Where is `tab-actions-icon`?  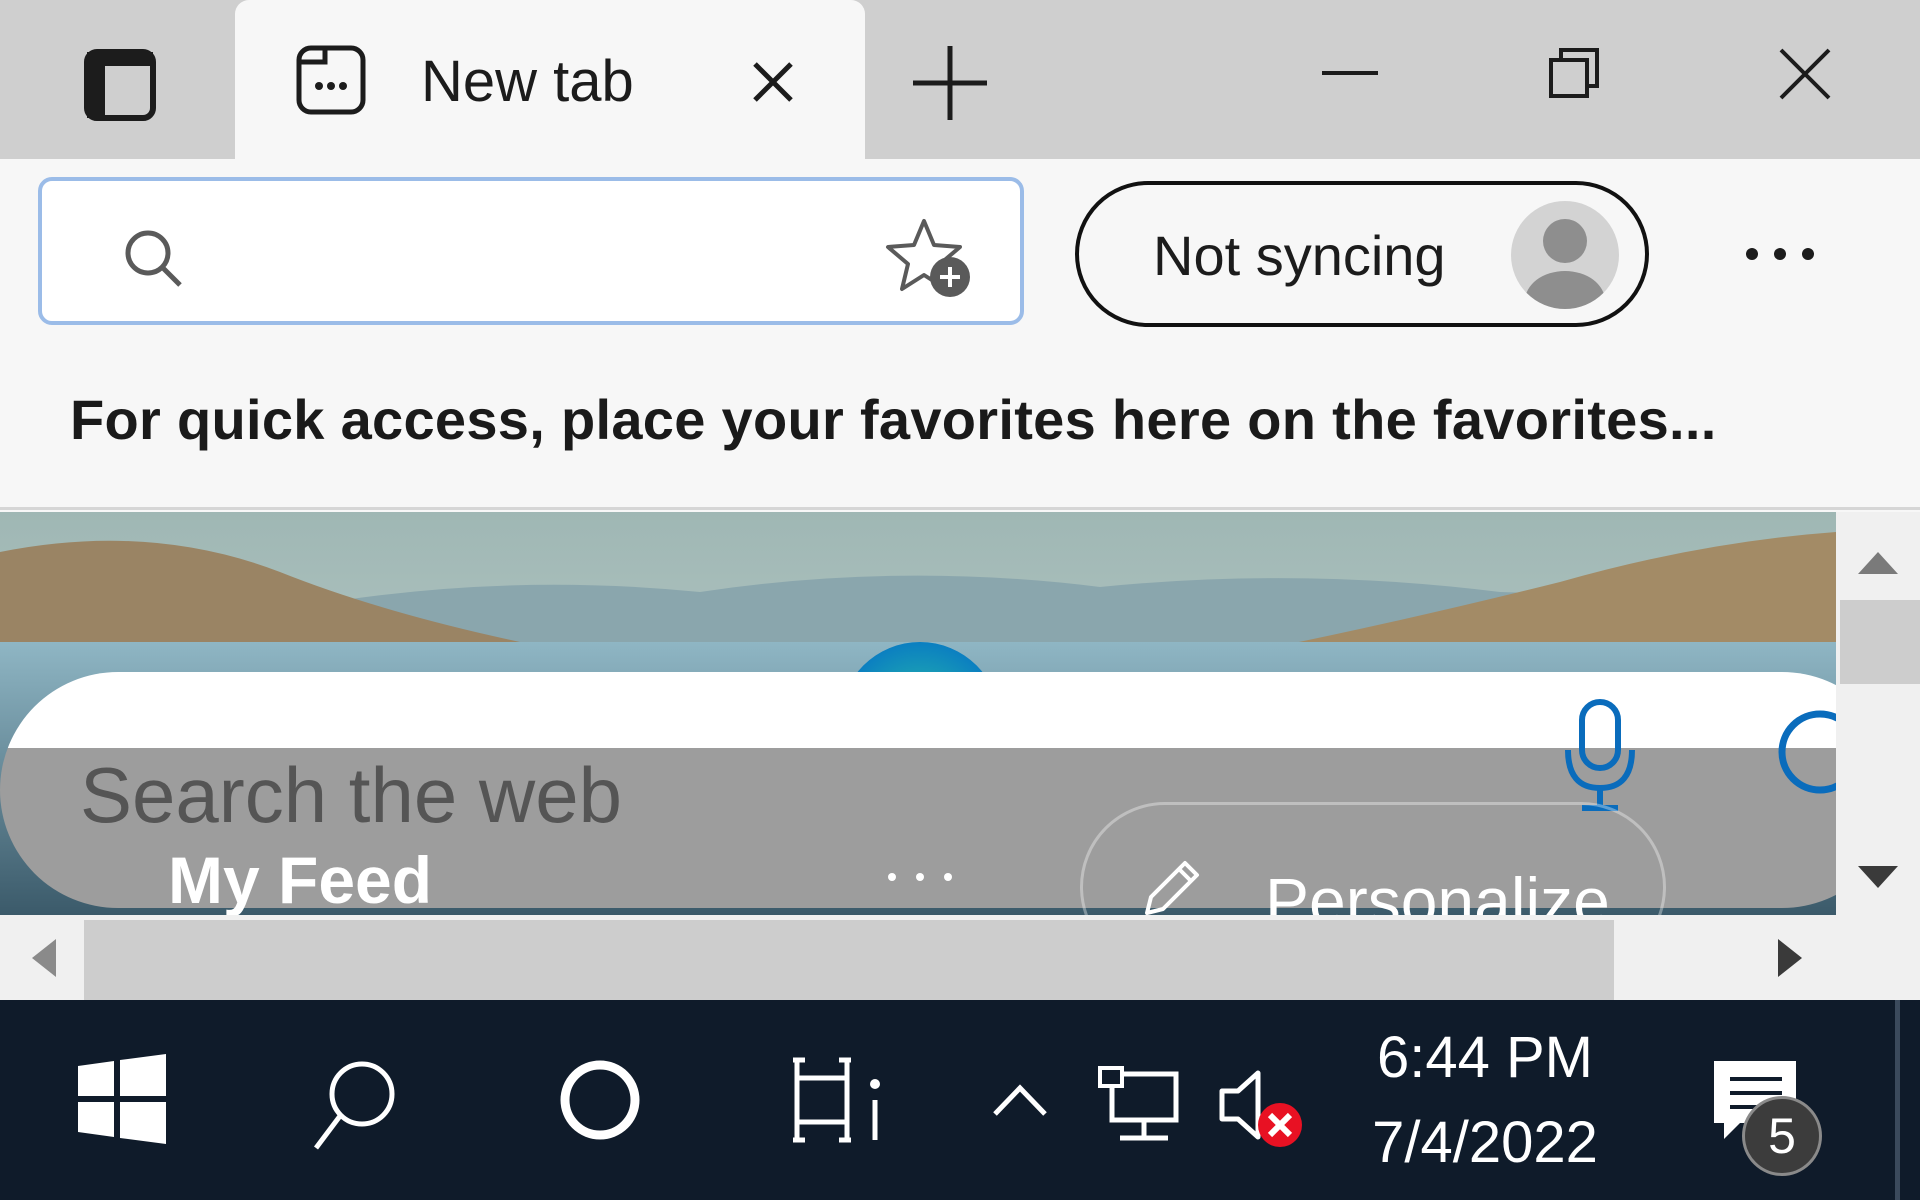
tab-actions-icon is located at coordinates (120, 85).